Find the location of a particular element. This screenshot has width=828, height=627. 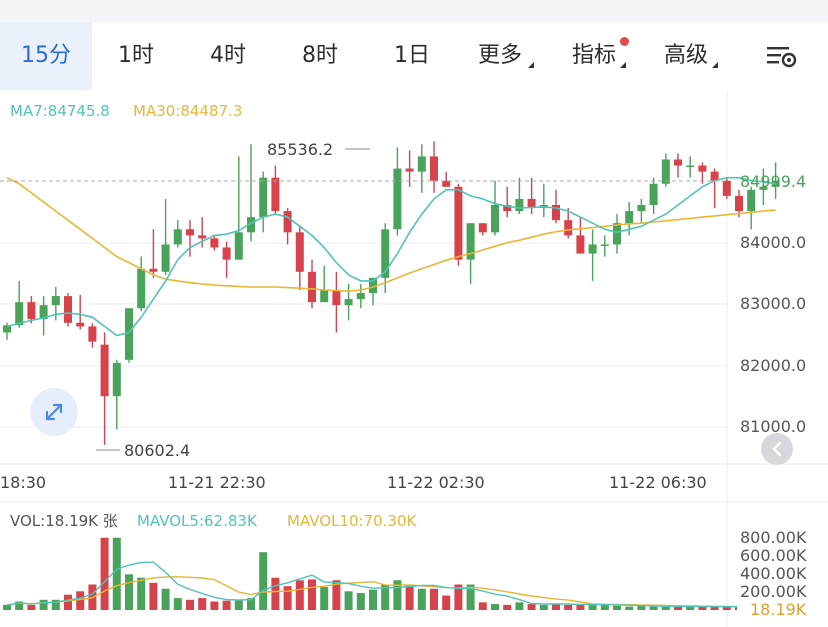

volume-tick-label: 800.00K is located at coordinates (773, 537).